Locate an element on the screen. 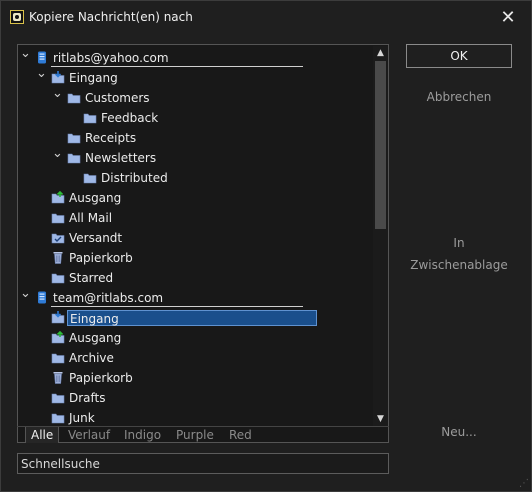 This screenshot has width=532, height=492. tree-label: ritlabs@yahoo.com is located at coordinates (177, 58).